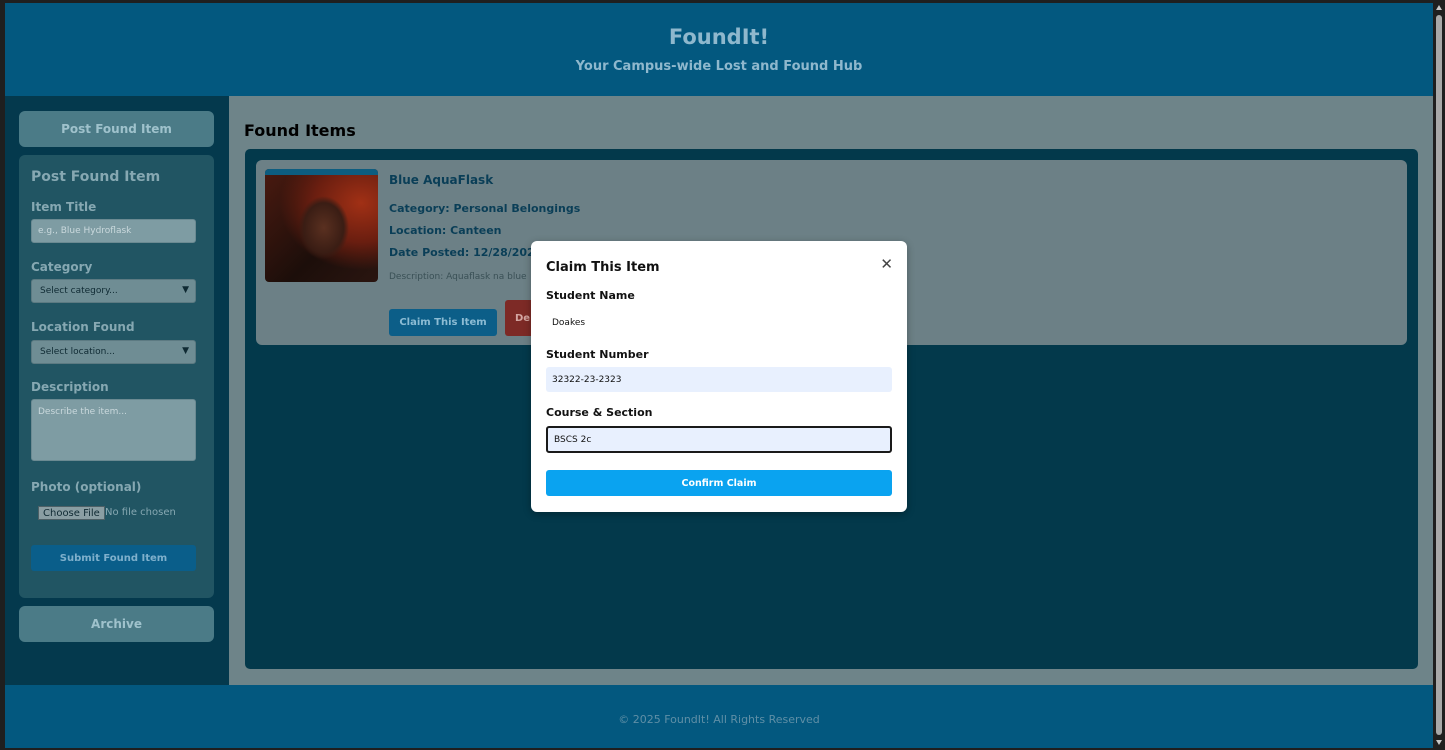 The image size is (1445, 750). Describe the element at coordinates (116, 129) in the screenshot. I see `post-found-item-button: Post Found Item` at that location.